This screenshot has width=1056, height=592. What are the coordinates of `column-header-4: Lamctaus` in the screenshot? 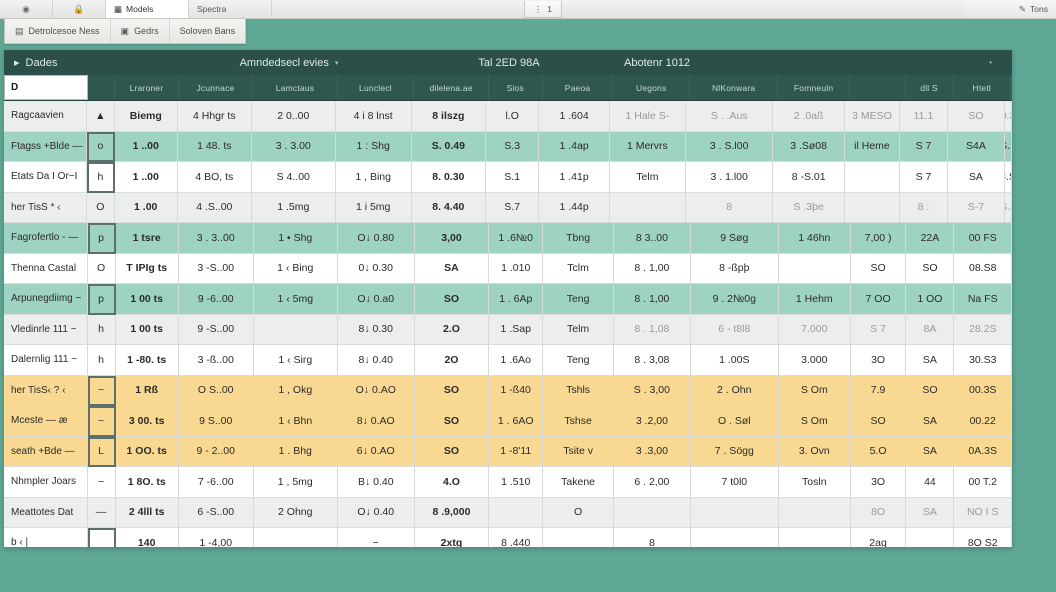 It's located at (295, 87).